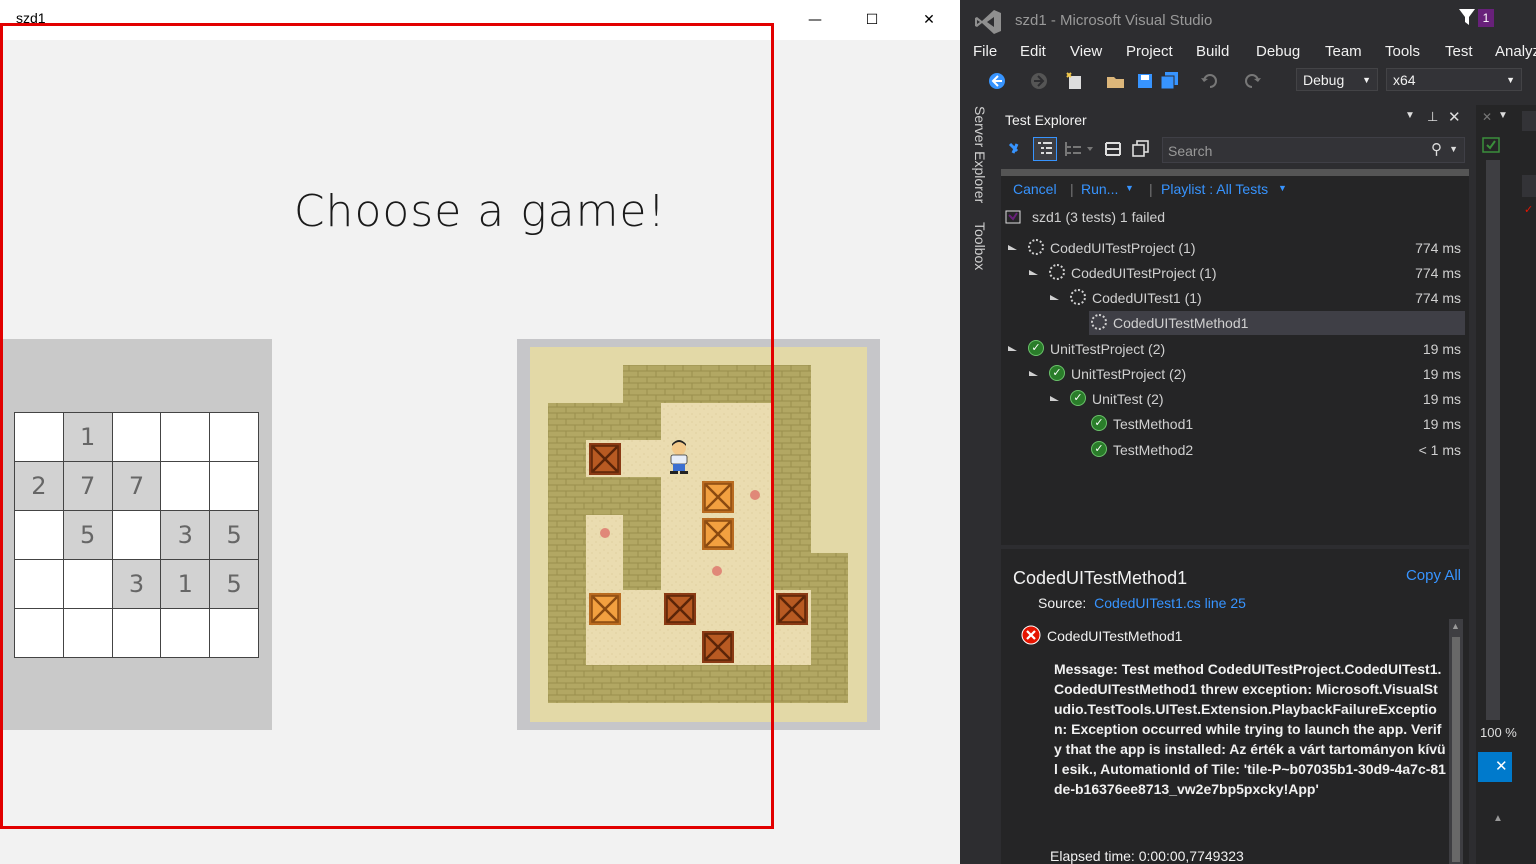 The height and width of the screenshot is (864, 1536). I want to click on zoom-level: 100 %, so click(1498, 732).